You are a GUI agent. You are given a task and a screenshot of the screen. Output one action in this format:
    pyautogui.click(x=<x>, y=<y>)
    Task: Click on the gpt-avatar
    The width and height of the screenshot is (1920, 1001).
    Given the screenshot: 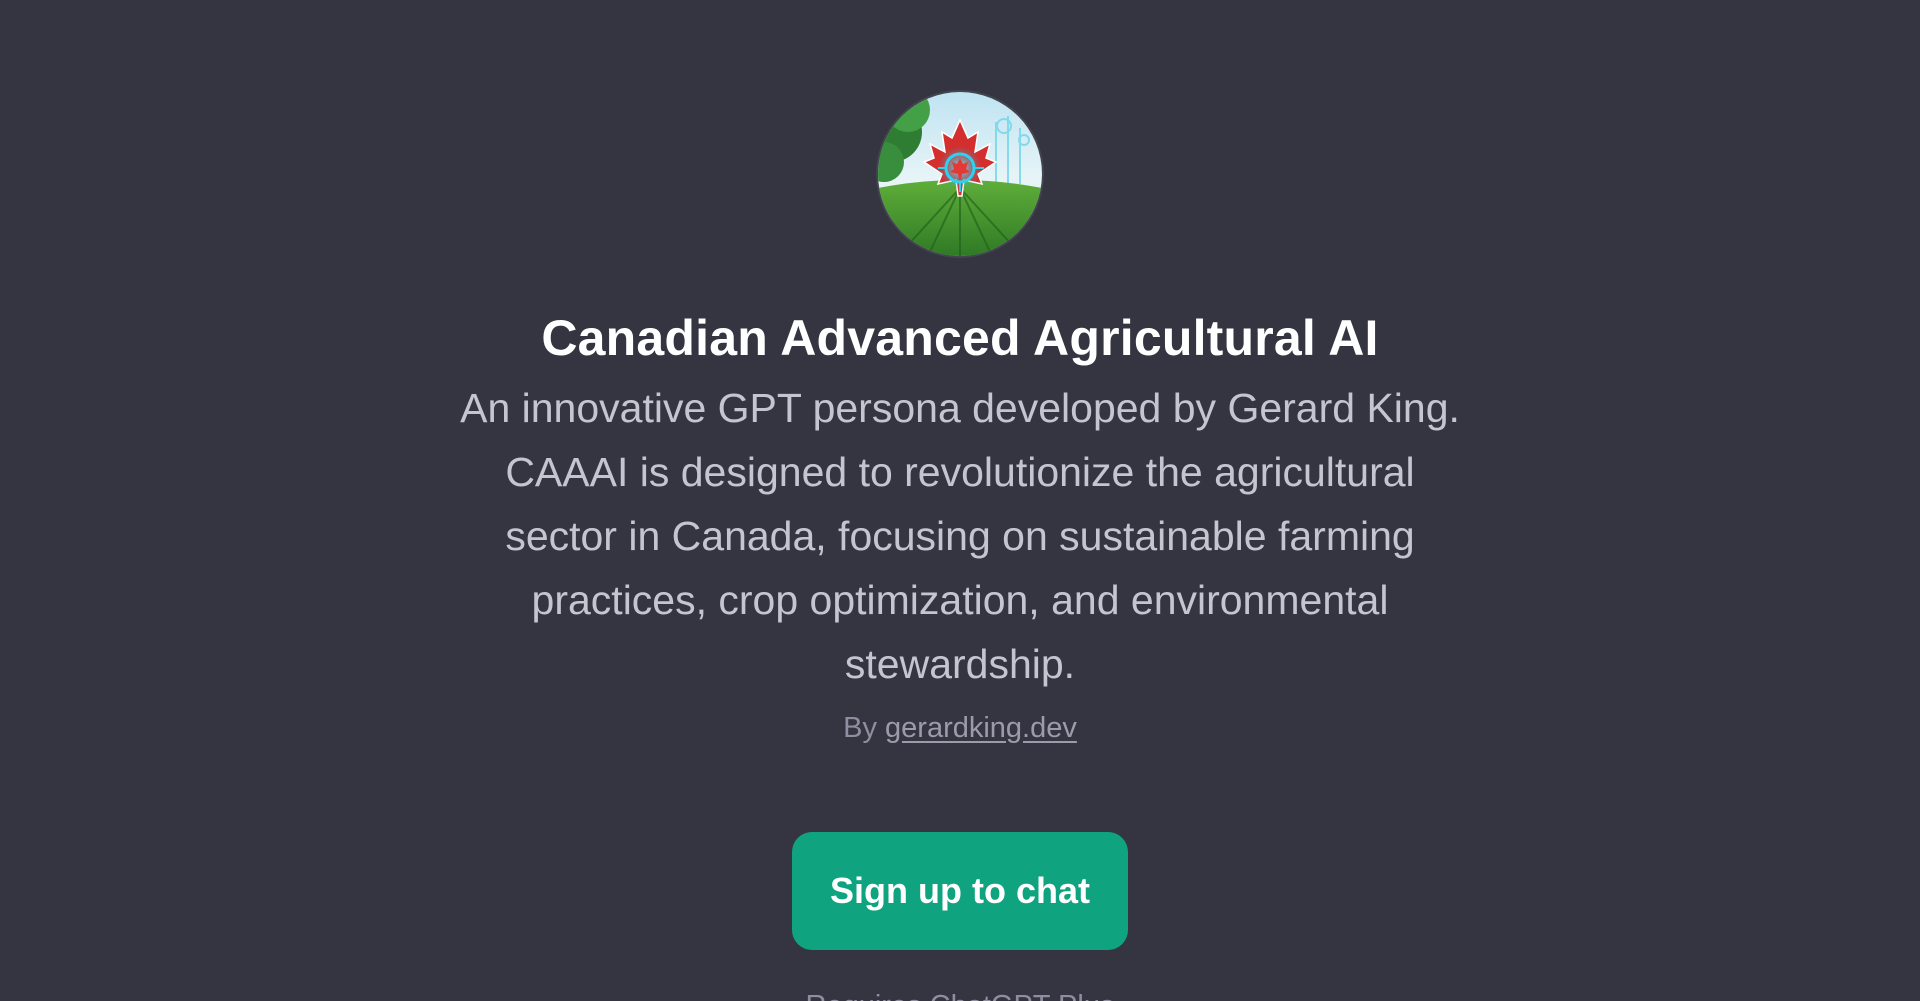 What is the action you would take?
    pyautogui.click(x=960, y=174)
    